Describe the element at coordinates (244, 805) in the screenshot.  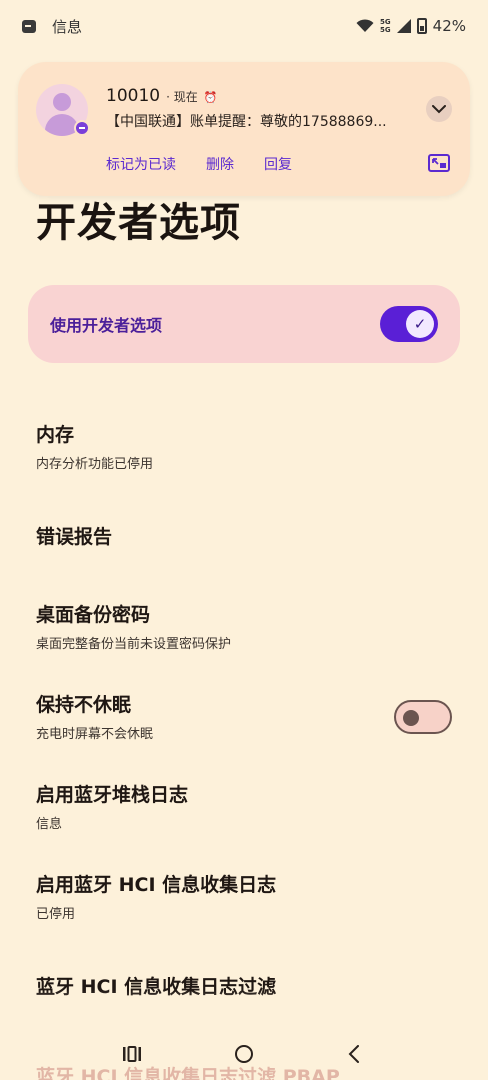
I see `setting-bluetooth-stack-log: 启用蓝牙堆栈日志 信息` at that location.